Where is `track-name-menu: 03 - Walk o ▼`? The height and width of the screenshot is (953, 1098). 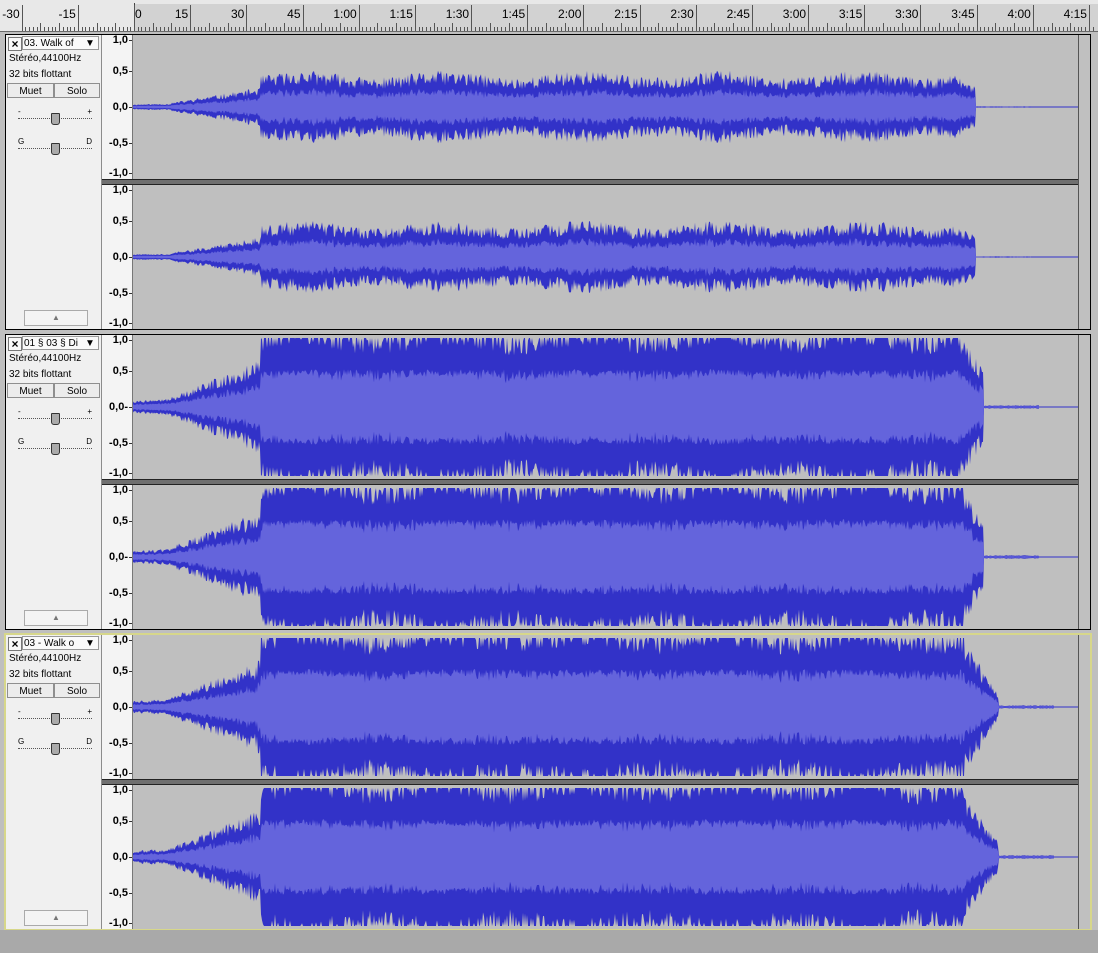
track-name-menu: 03 - Walk o ▼ is located at coordinates (60, 643).